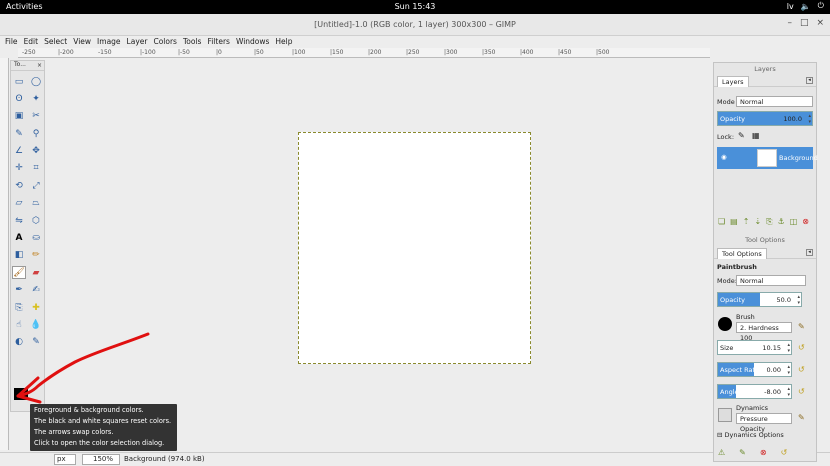 The image size is (830, 466). Describe the element at coordinates (790, 6) in the screenshot. I see `keyboard-layout: lv` at that location.